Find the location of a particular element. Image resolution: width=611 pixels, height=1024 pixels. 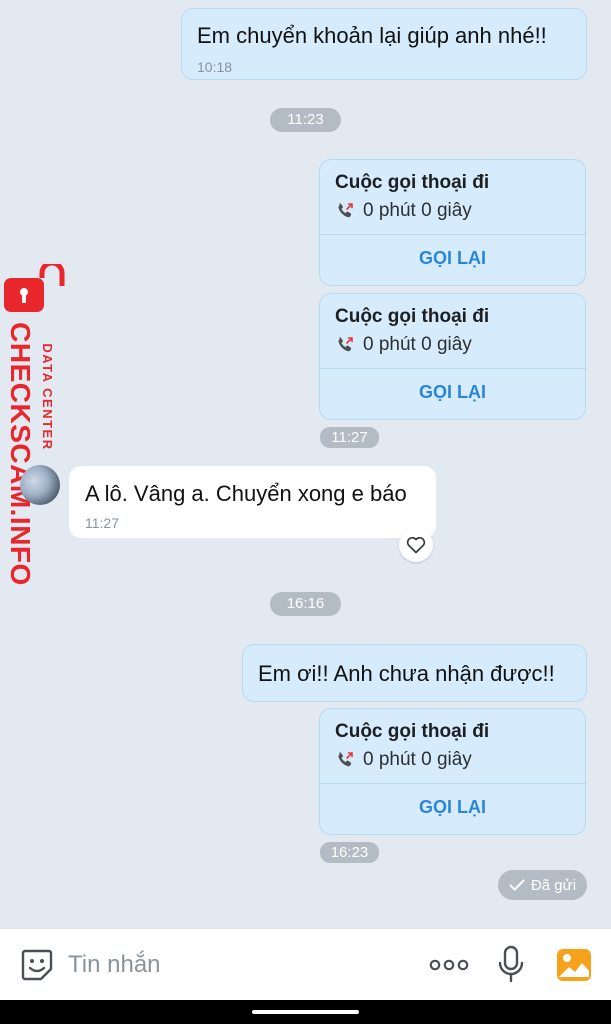

sticker-icon is located at coordinates (37, 965).